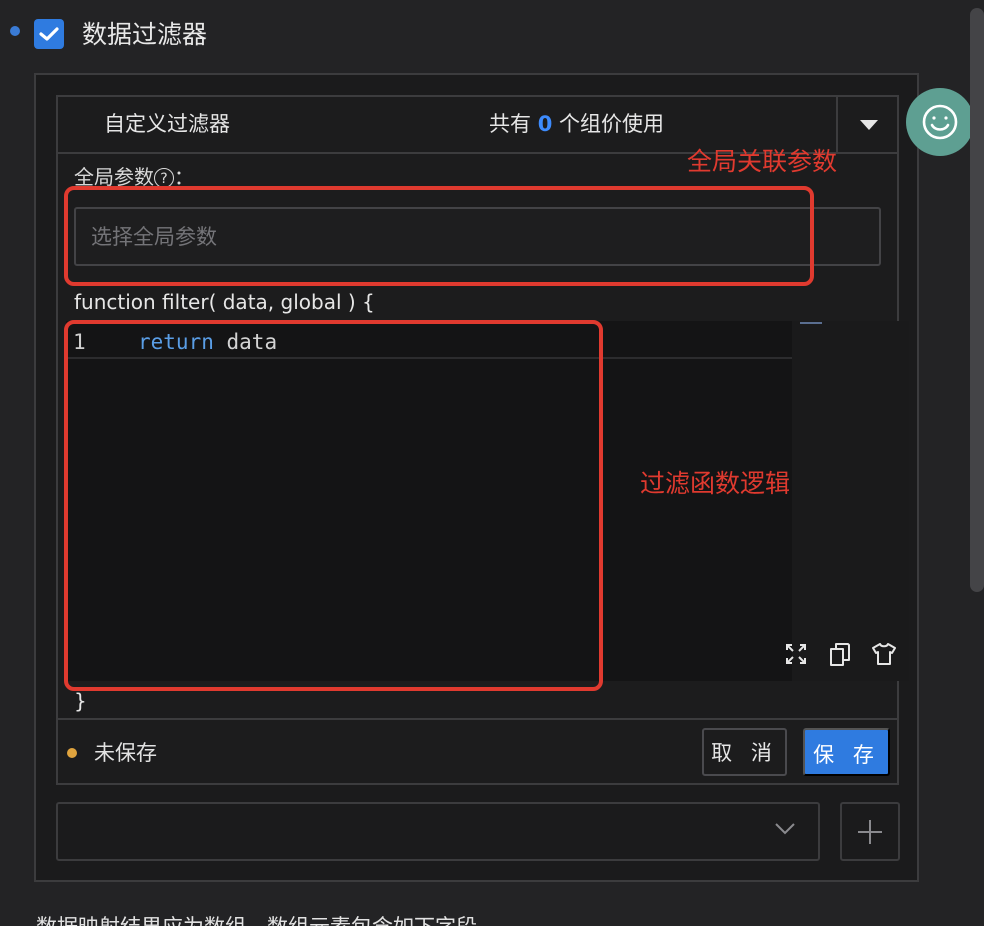  Describe the element at coordinates (762, 161) in the screenshot. I see `annotation-label-global-params: 全局关联参数` at that location.